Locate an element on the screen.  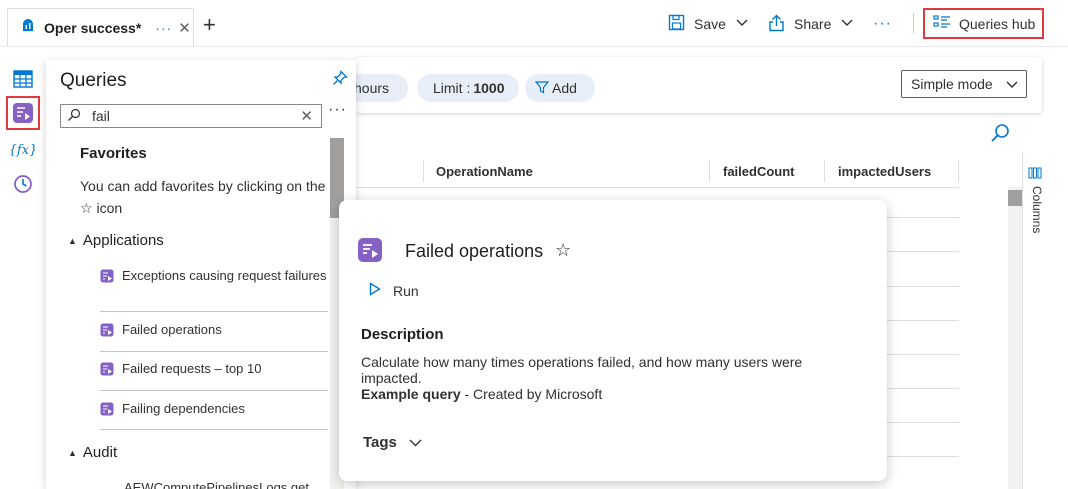
favorites-heading: Favorites is located at coordinates (113, 153).